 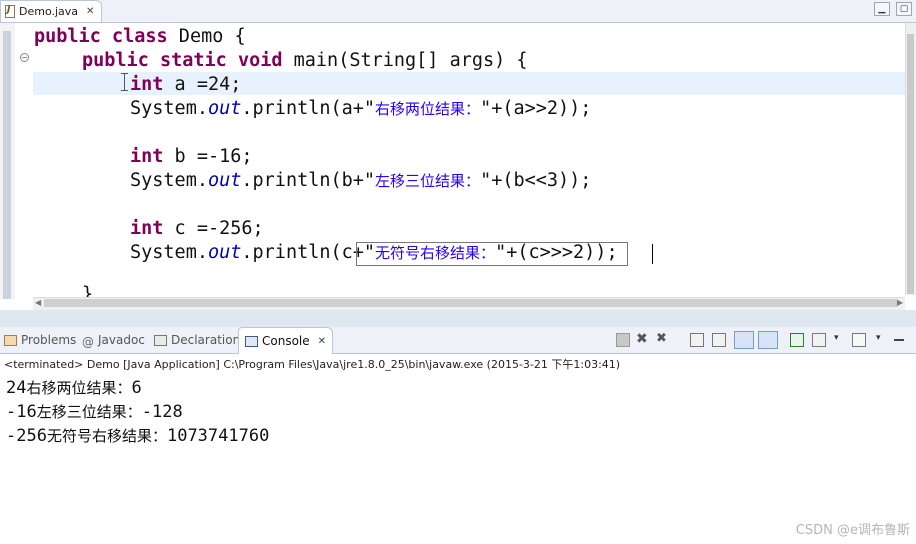 What do you see at coordinates (819, 340) in the screenshot?
I see `display-console-icon` at bounding box center [819, 340].